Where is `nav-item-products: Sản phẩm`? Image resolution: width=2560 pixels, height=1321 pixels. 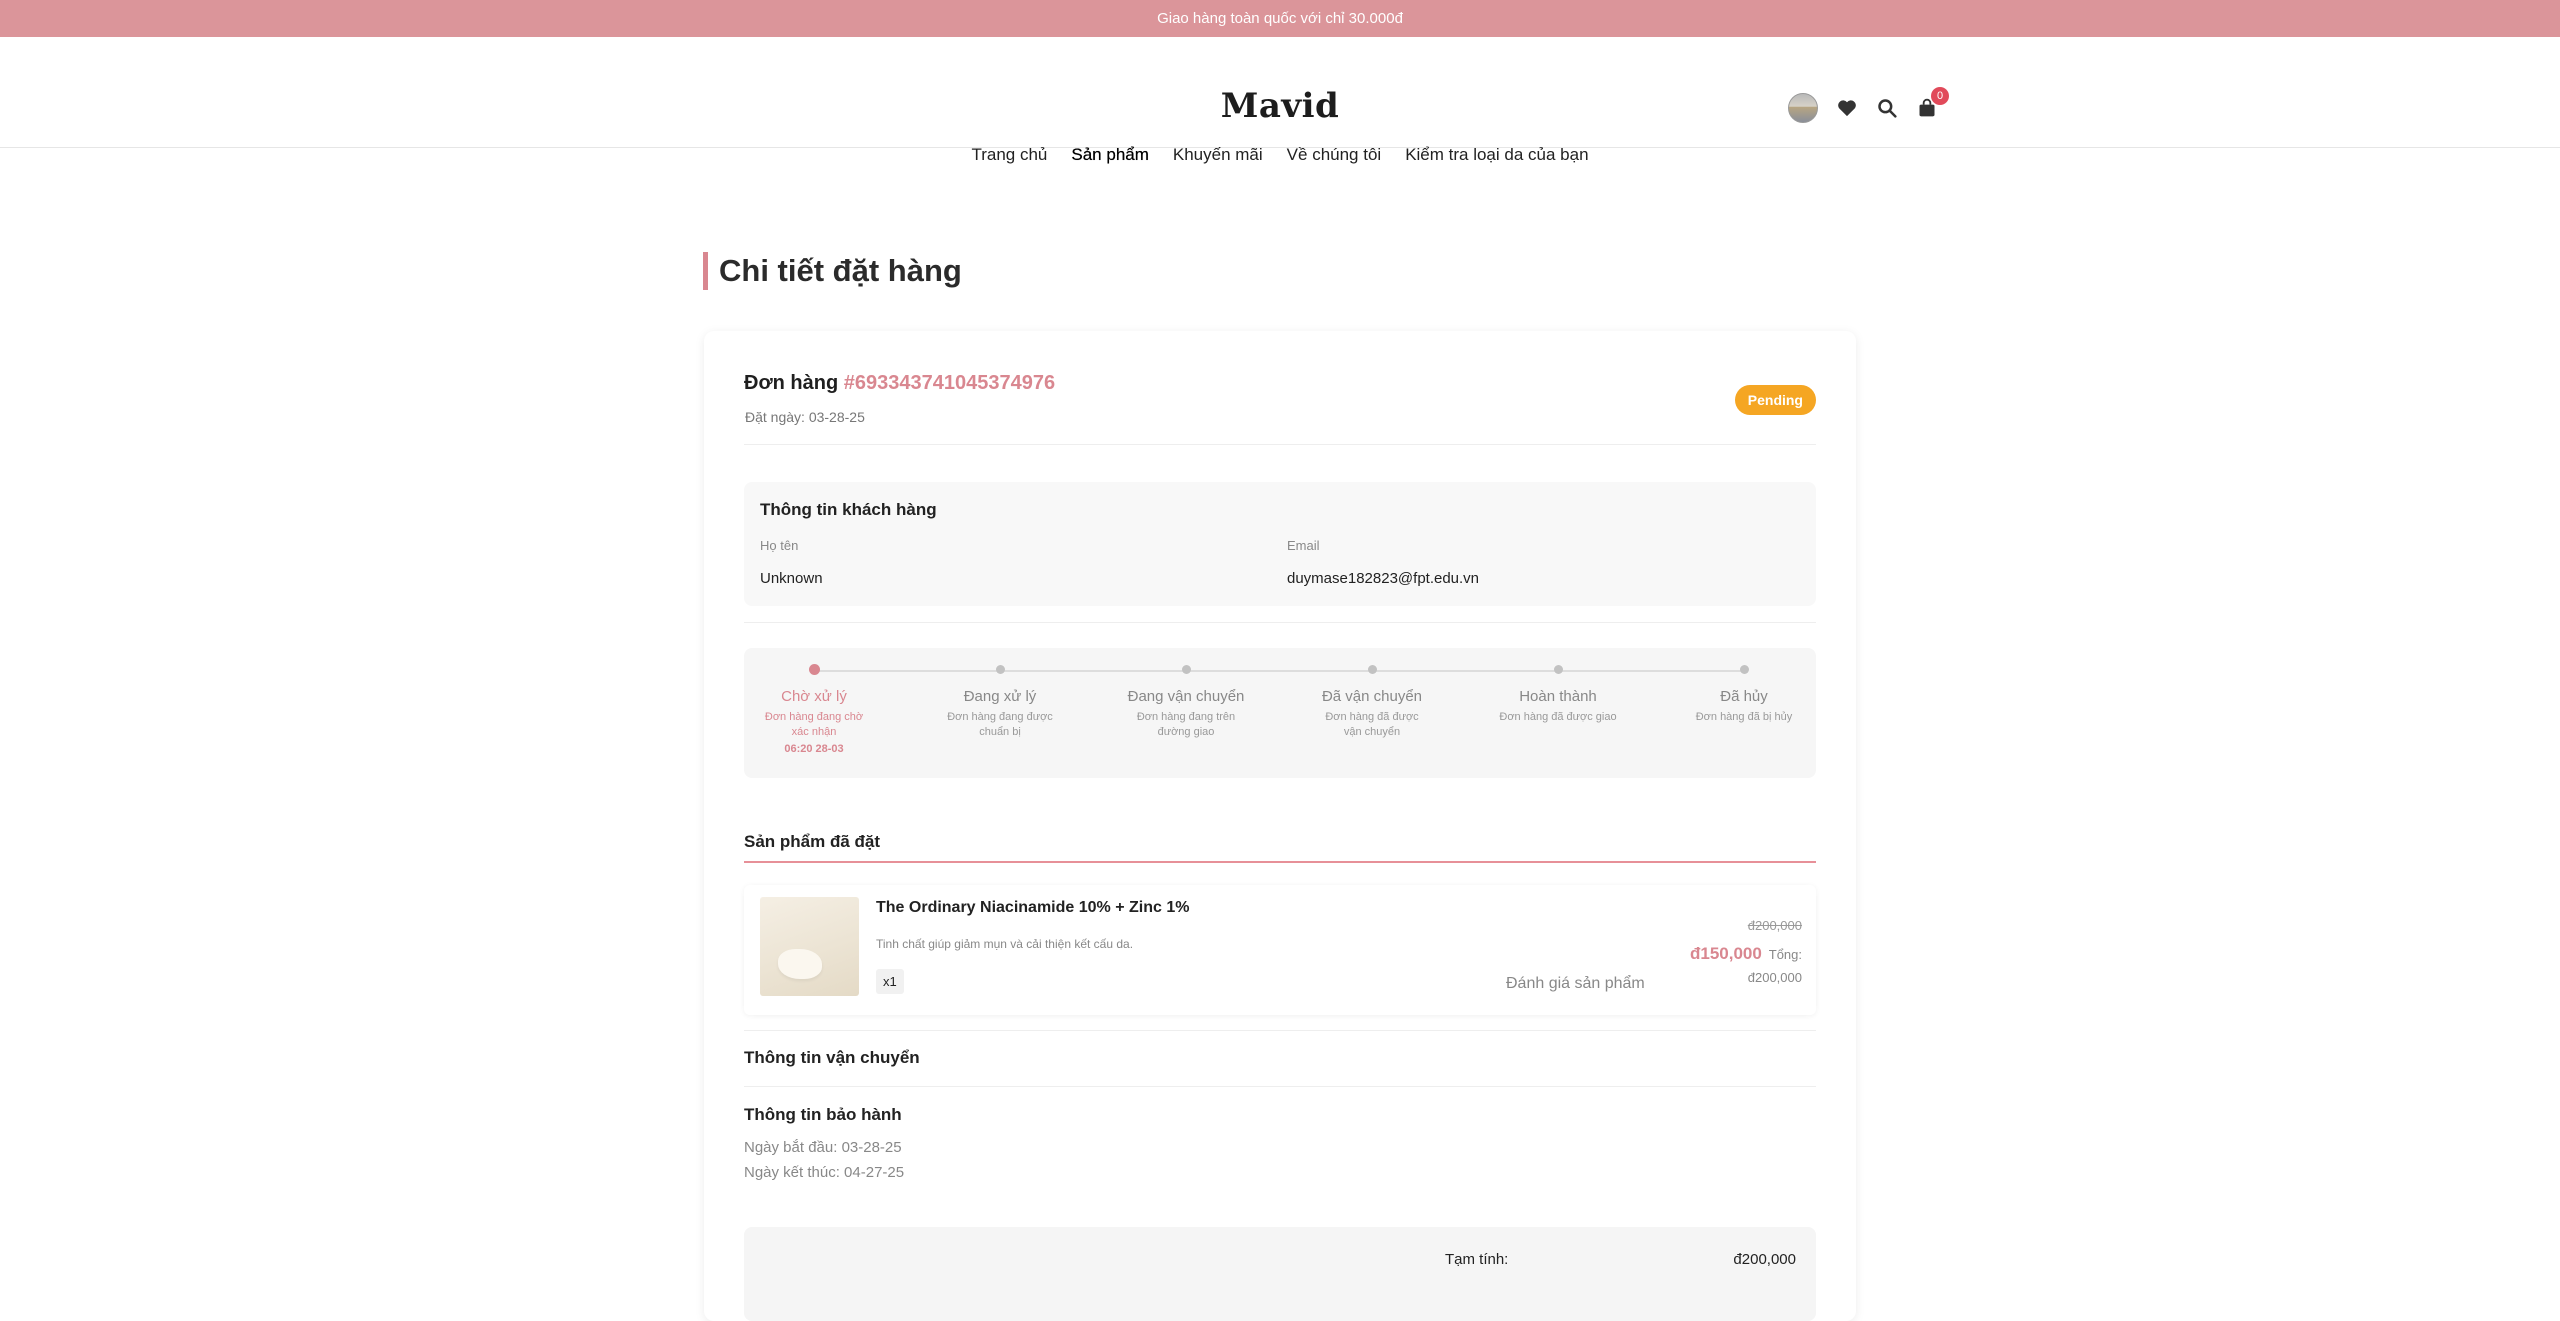 nav-item-products: Sản phẩm is located at coordinates (1110, 155).